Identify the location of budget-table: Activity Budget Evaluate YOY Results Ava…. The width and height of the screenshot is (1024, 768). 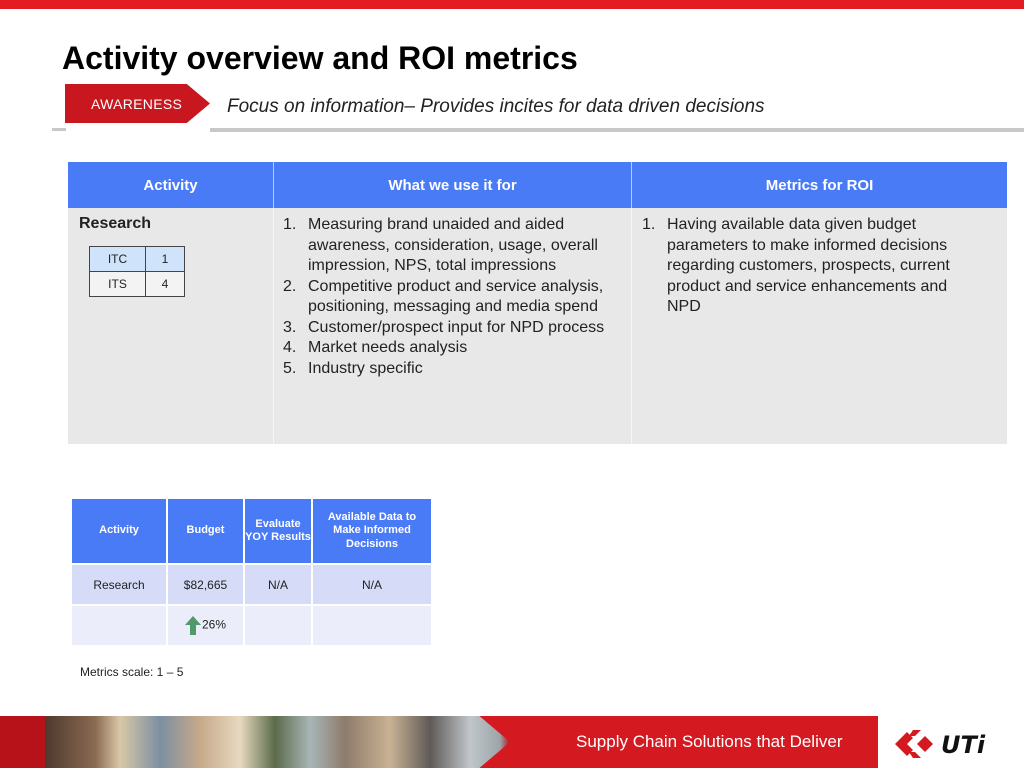
(251, 572).